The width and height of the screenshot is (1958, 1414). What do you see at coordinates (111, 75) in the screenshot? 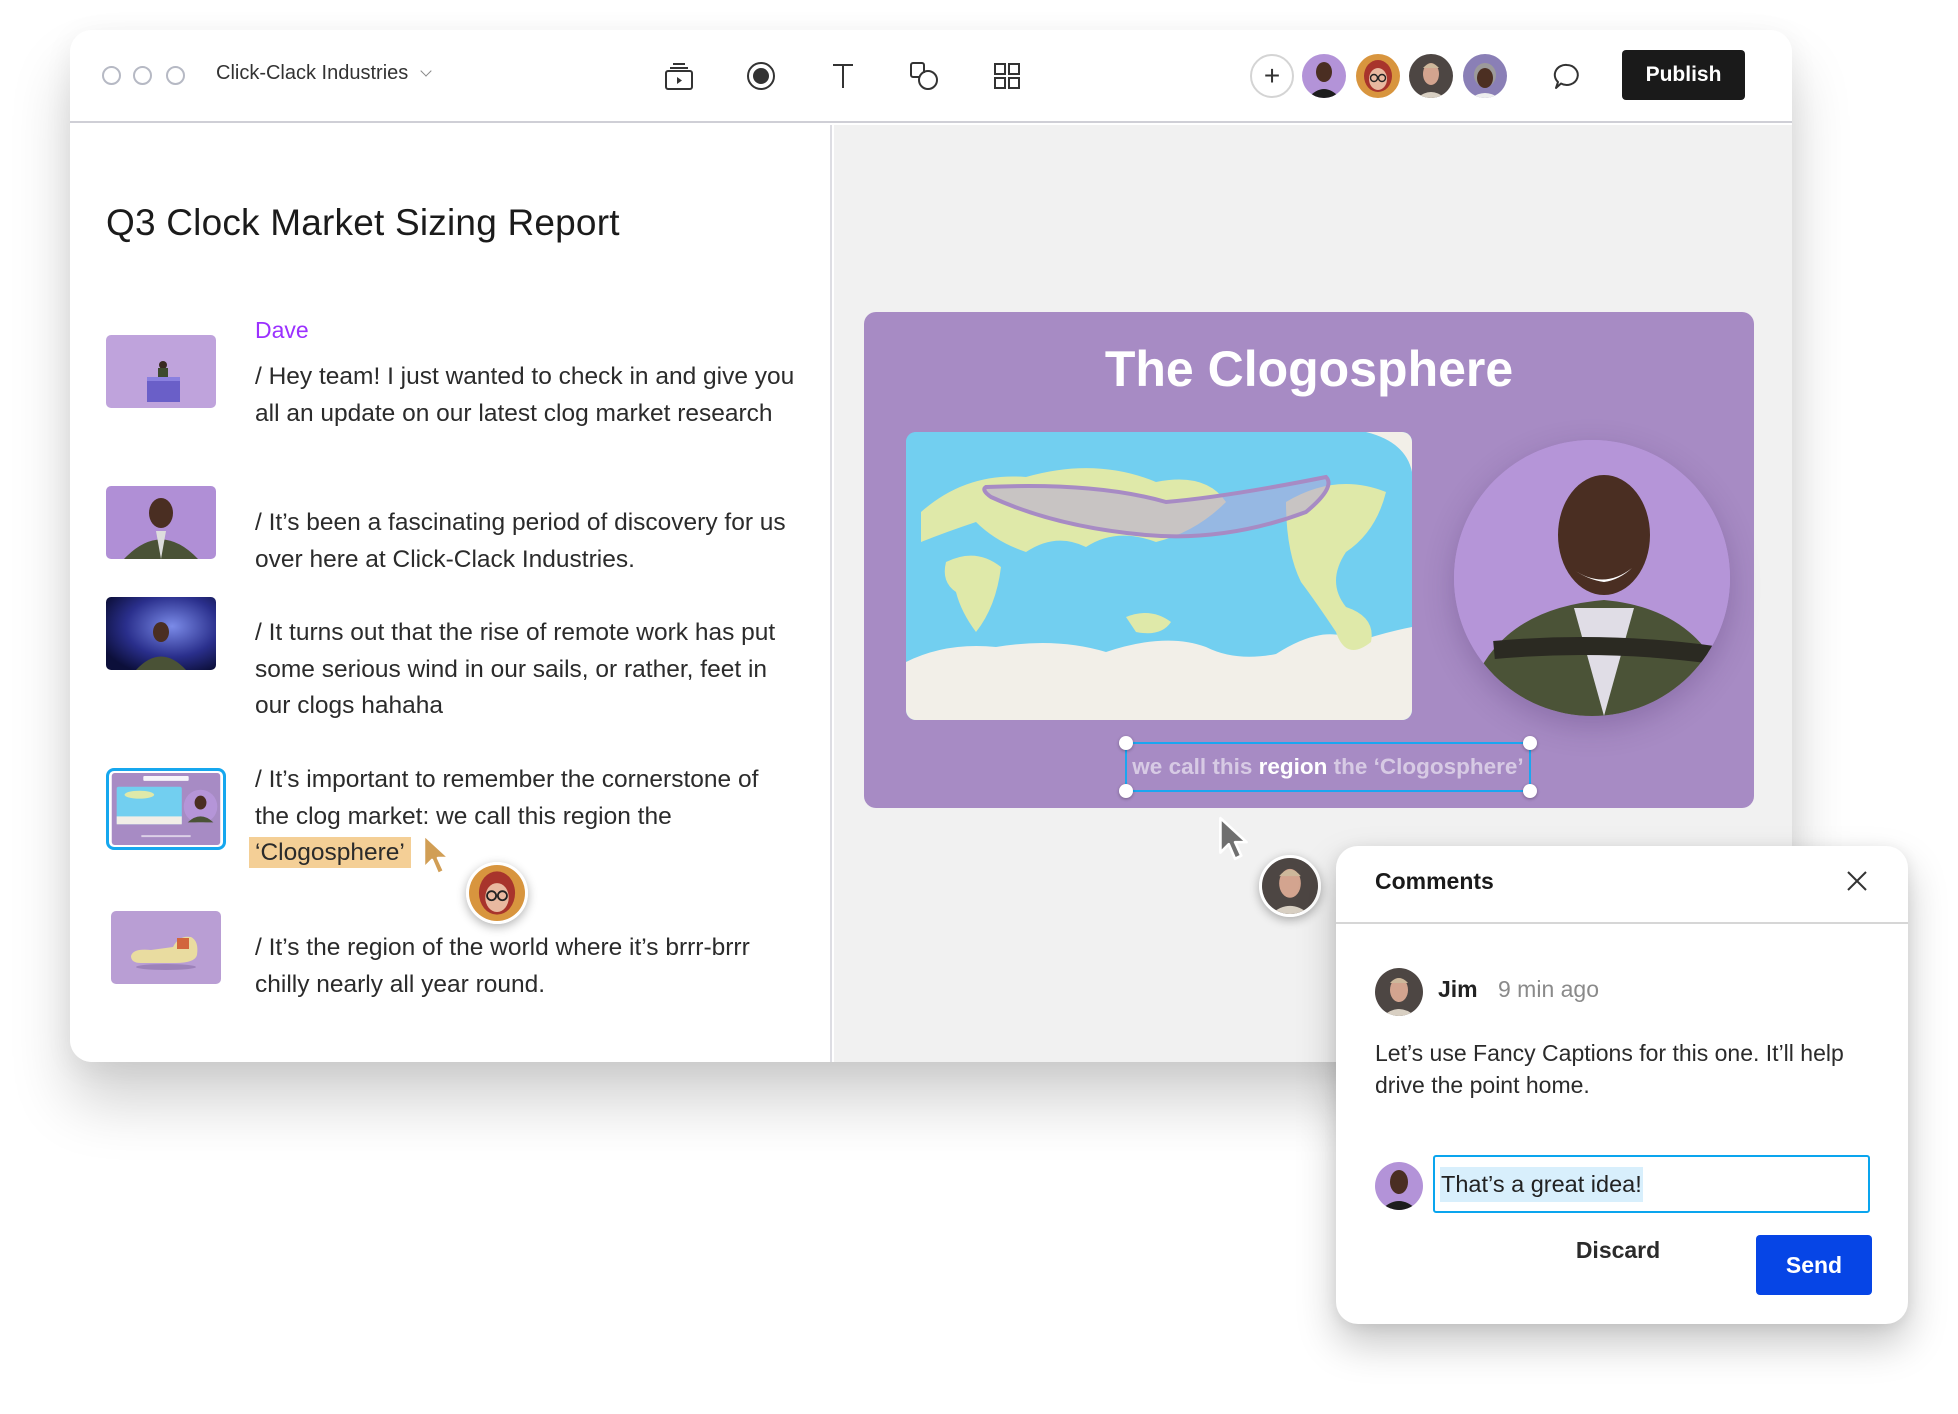
I see `window-close-button` at bounding box center [111, 75].